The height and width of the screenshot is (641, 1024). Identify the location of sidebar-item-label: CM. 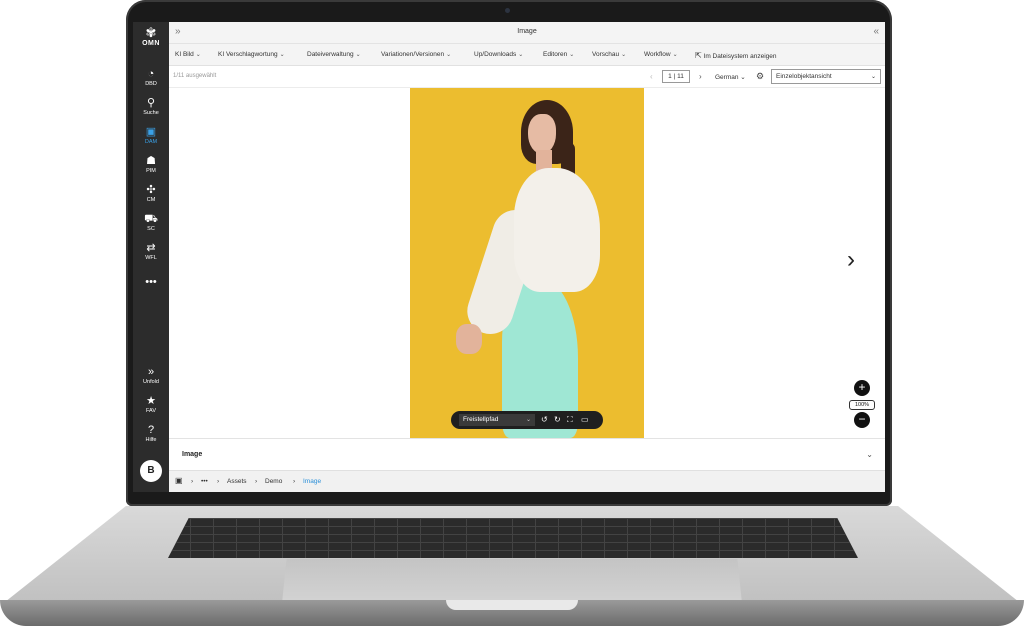
(151, 200).